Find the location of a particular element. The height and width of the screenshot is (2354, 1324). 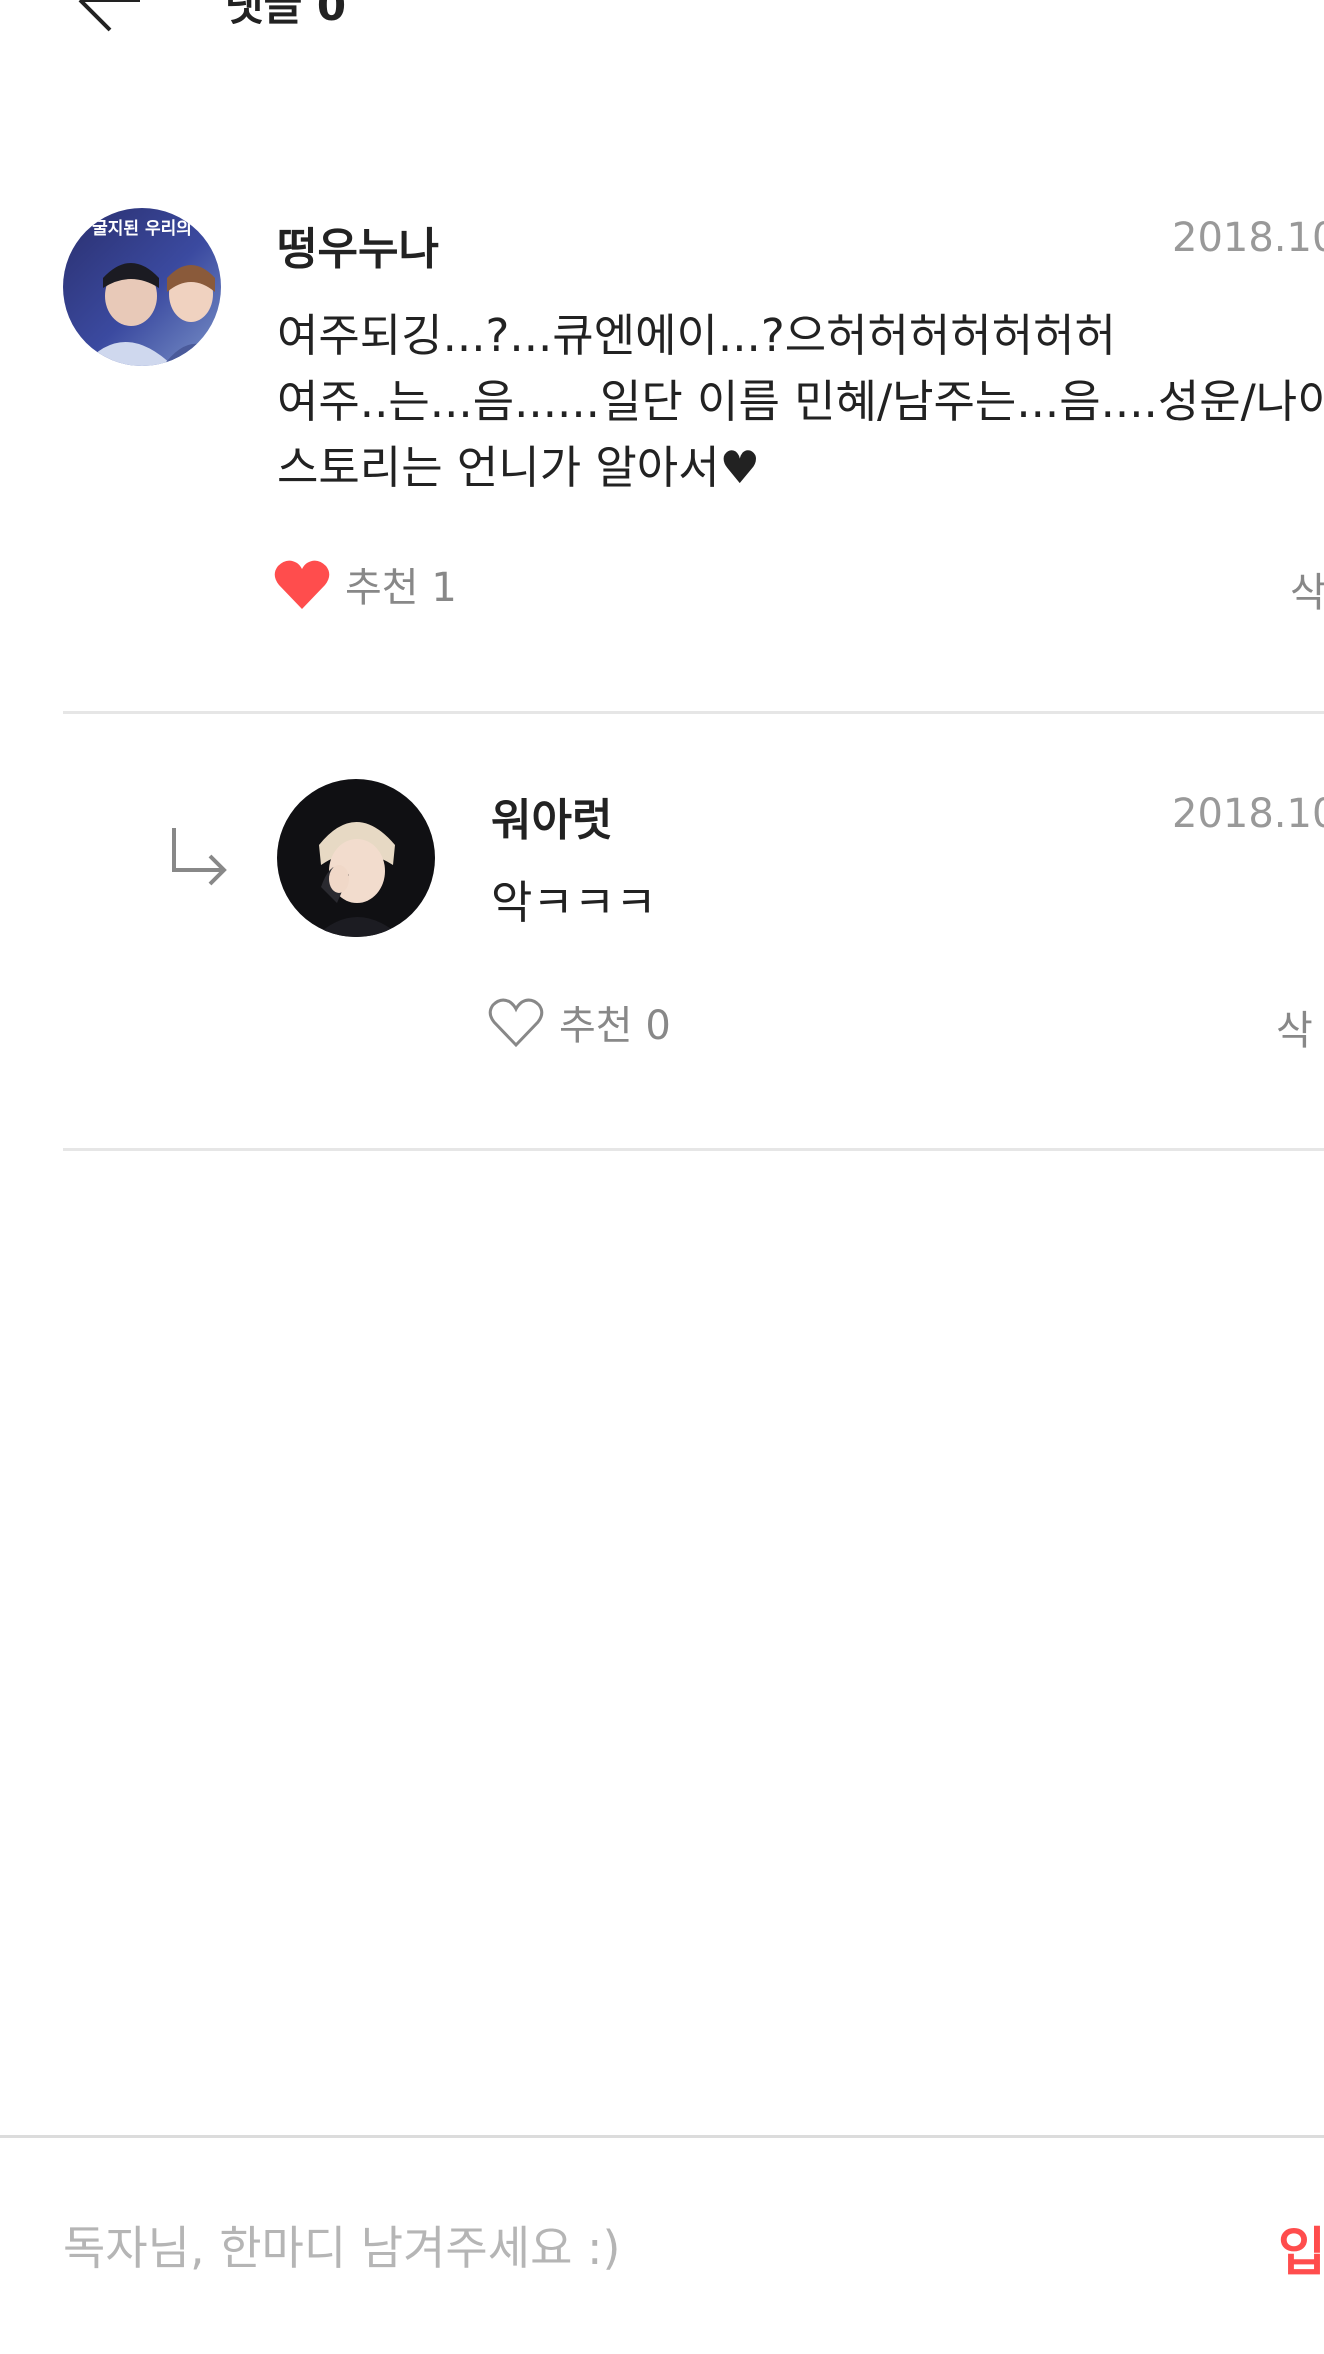

like-button: 추천 1 is located at coordinates (365, 584).